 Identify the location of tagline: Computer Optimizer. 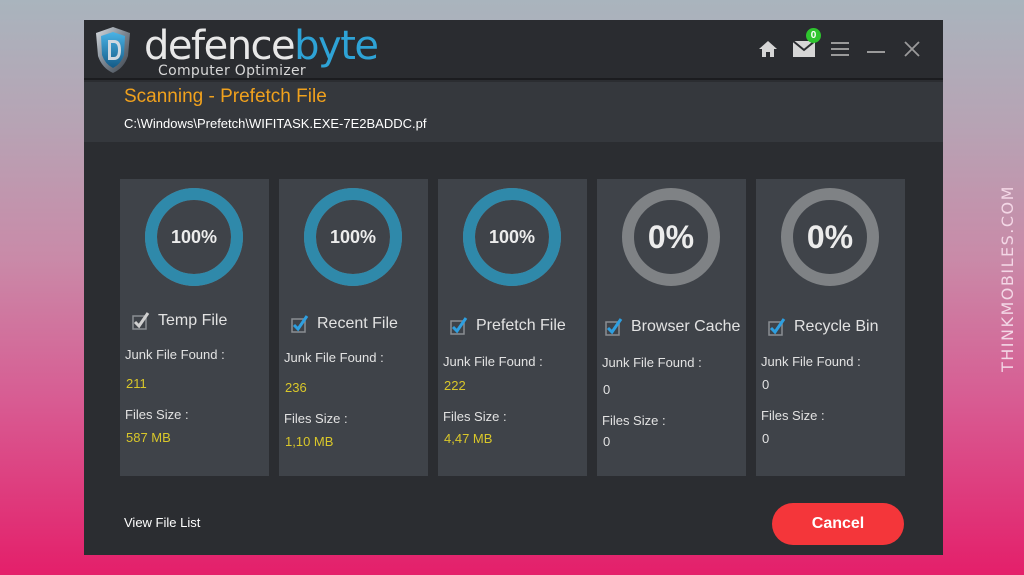
(232, 71).